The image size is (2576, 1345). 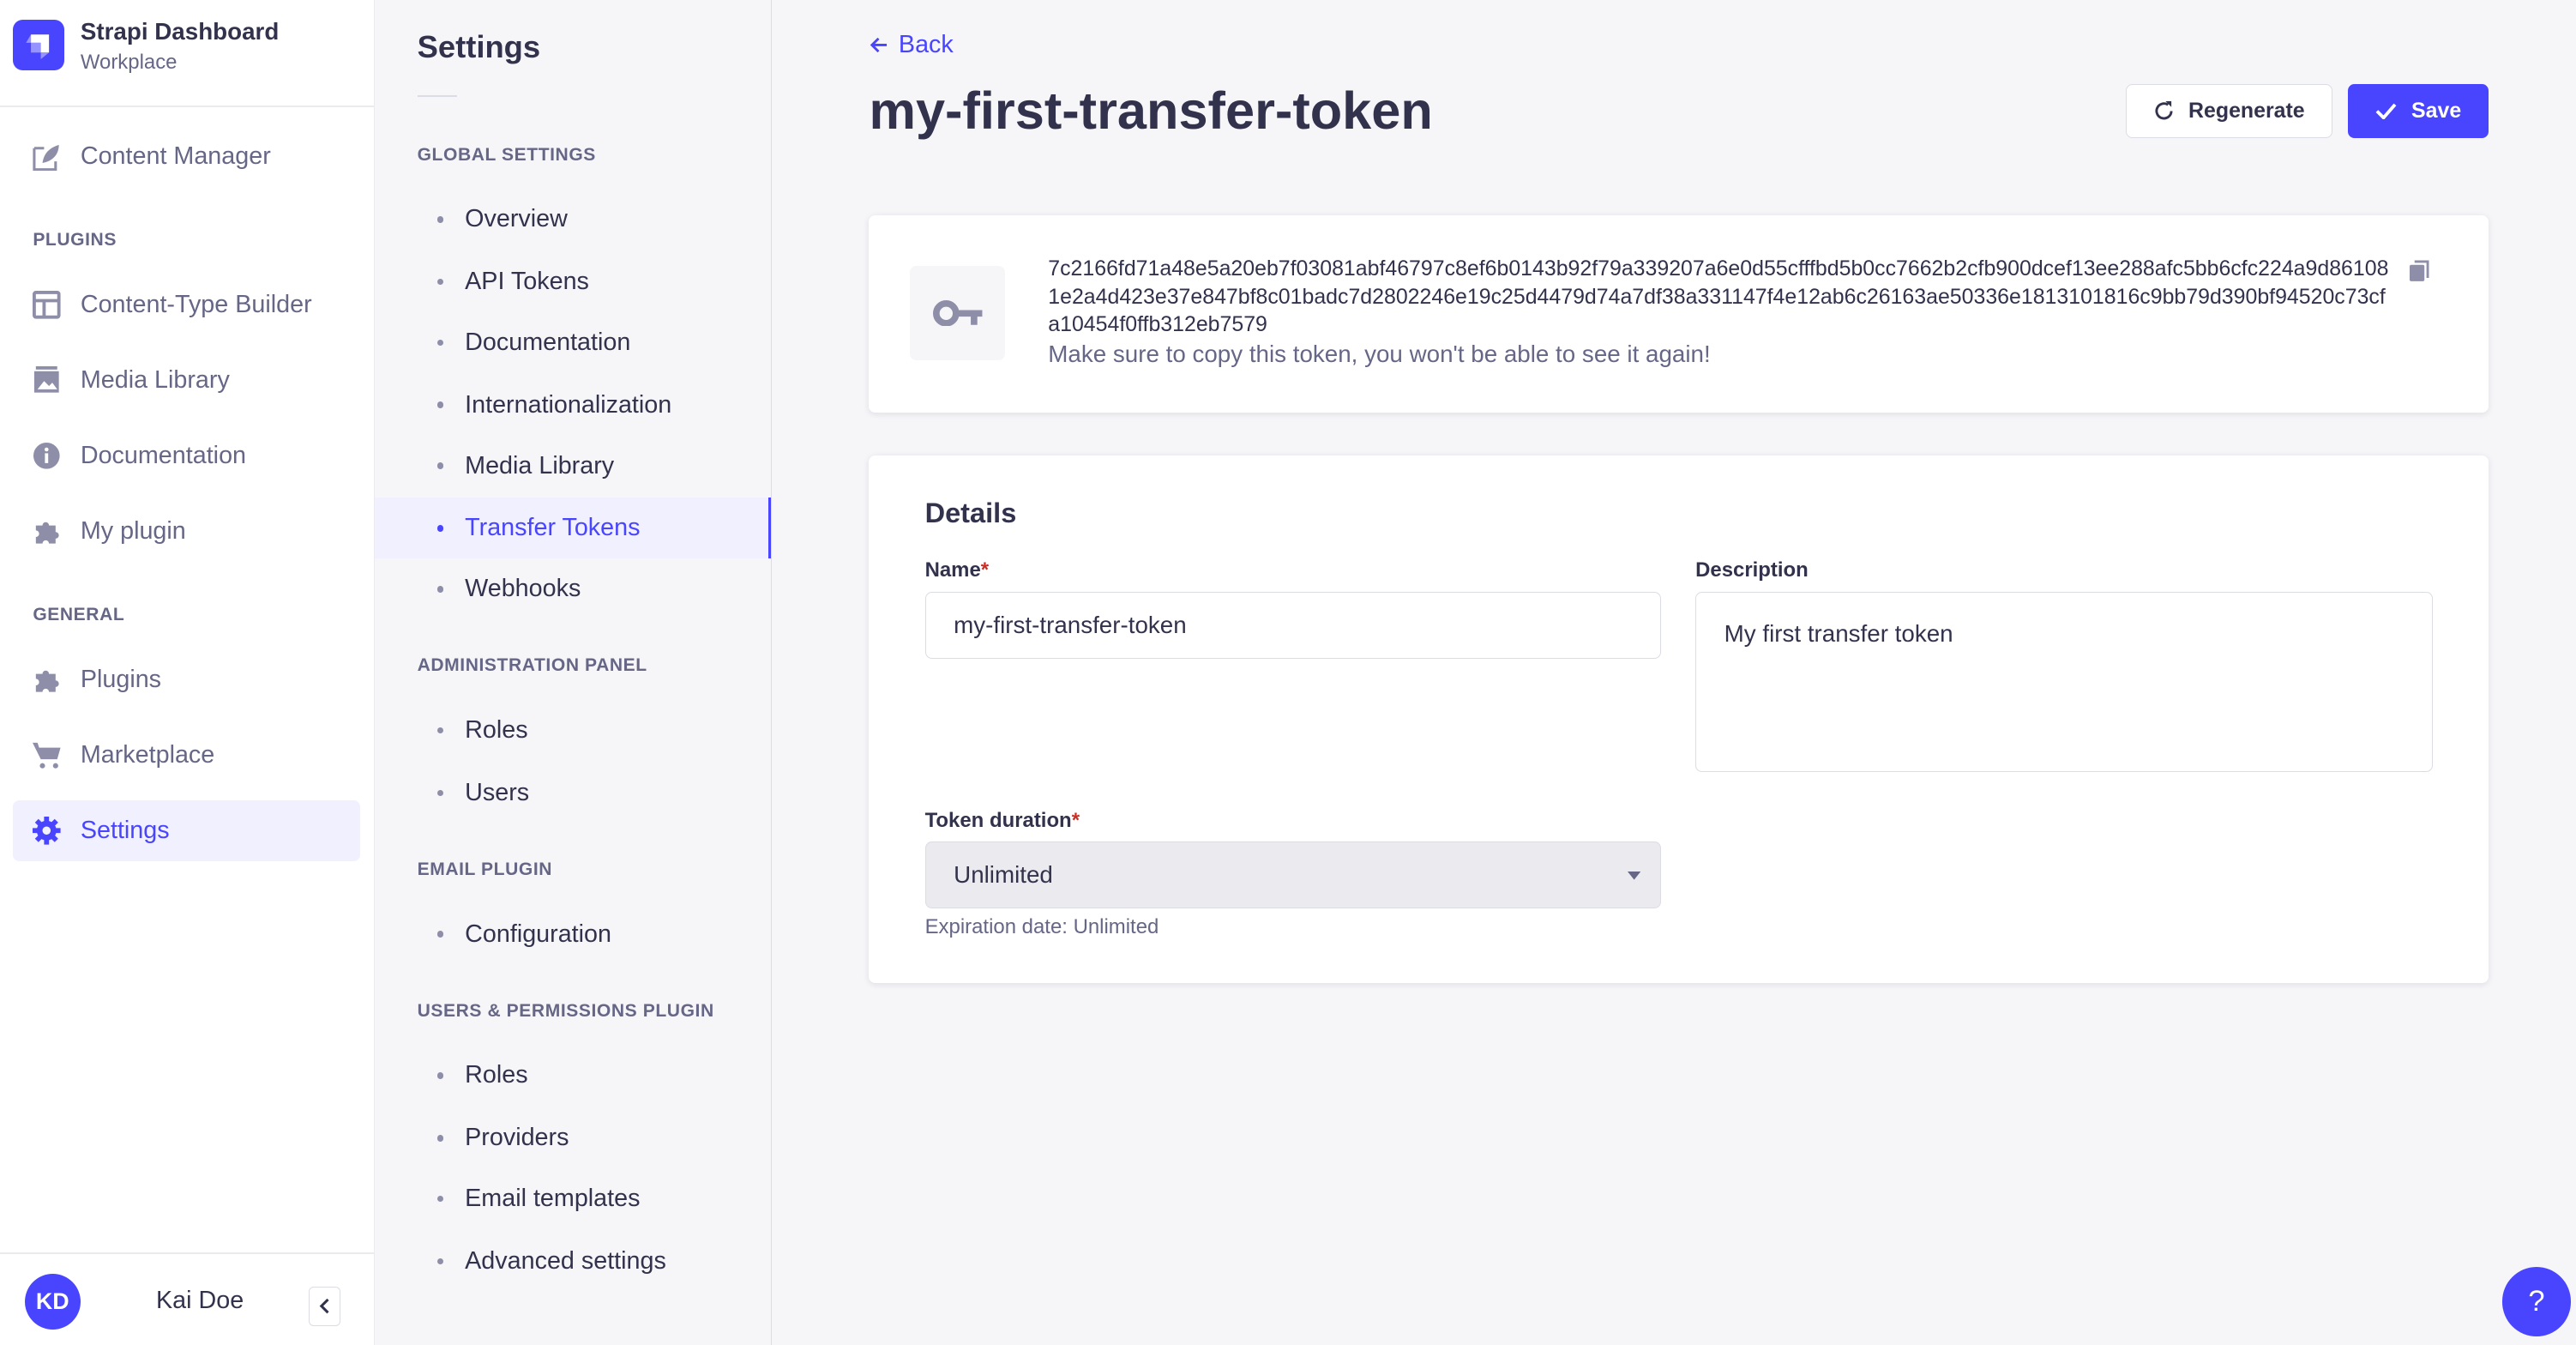 What do you see at coordinates (517, 1138) in the screenshot?
I see `subnav-label: Providers` at bounding box center [517, 1138].